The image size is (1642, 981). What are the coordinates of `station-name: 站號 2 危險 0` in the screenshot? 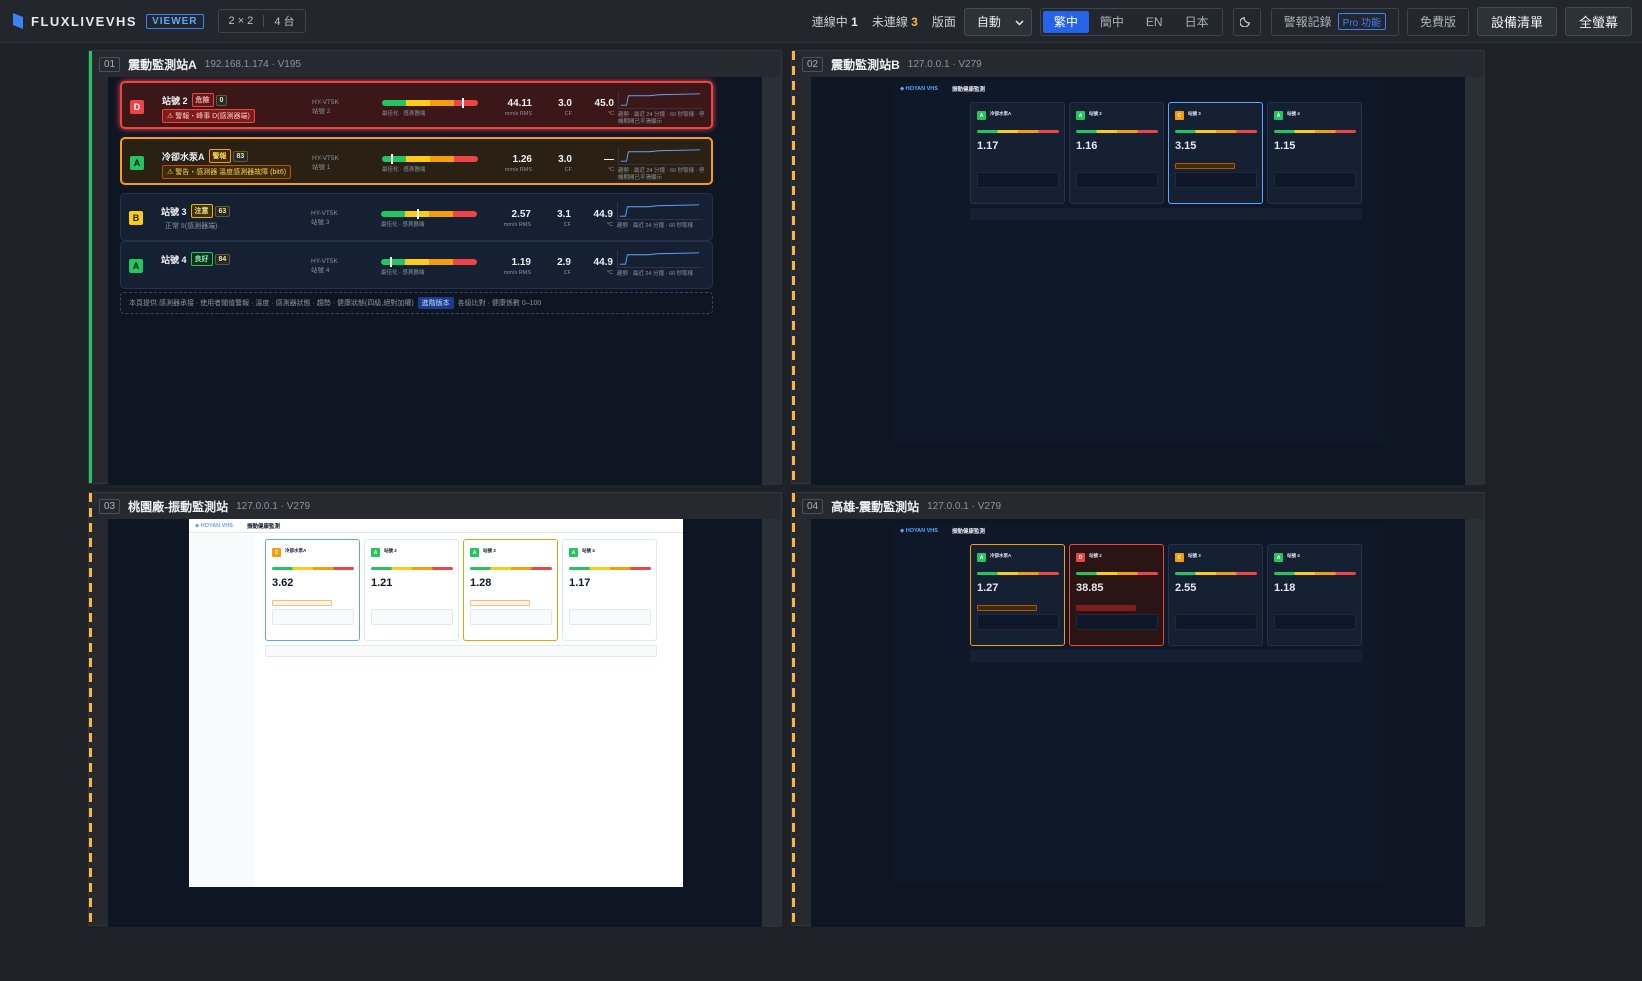 It's located at (195, 100).